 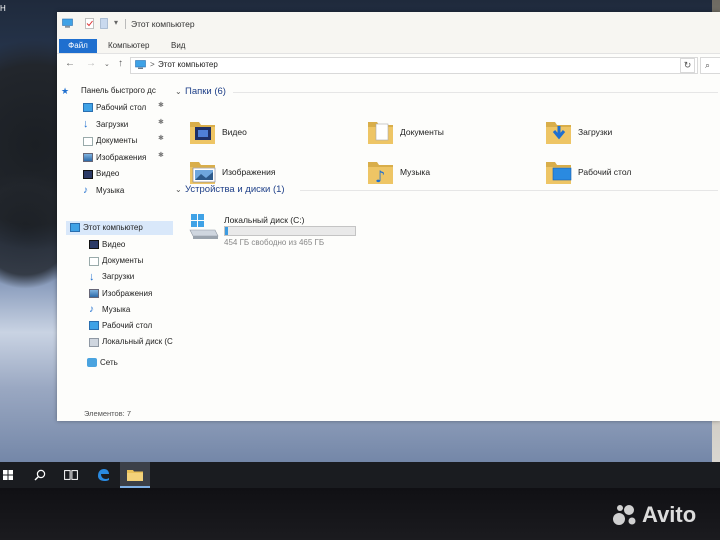 What do you see at coordinates (559, 173) in the screenshot?
I see `desktop-folder-icon` at bounding box center [559, 173].